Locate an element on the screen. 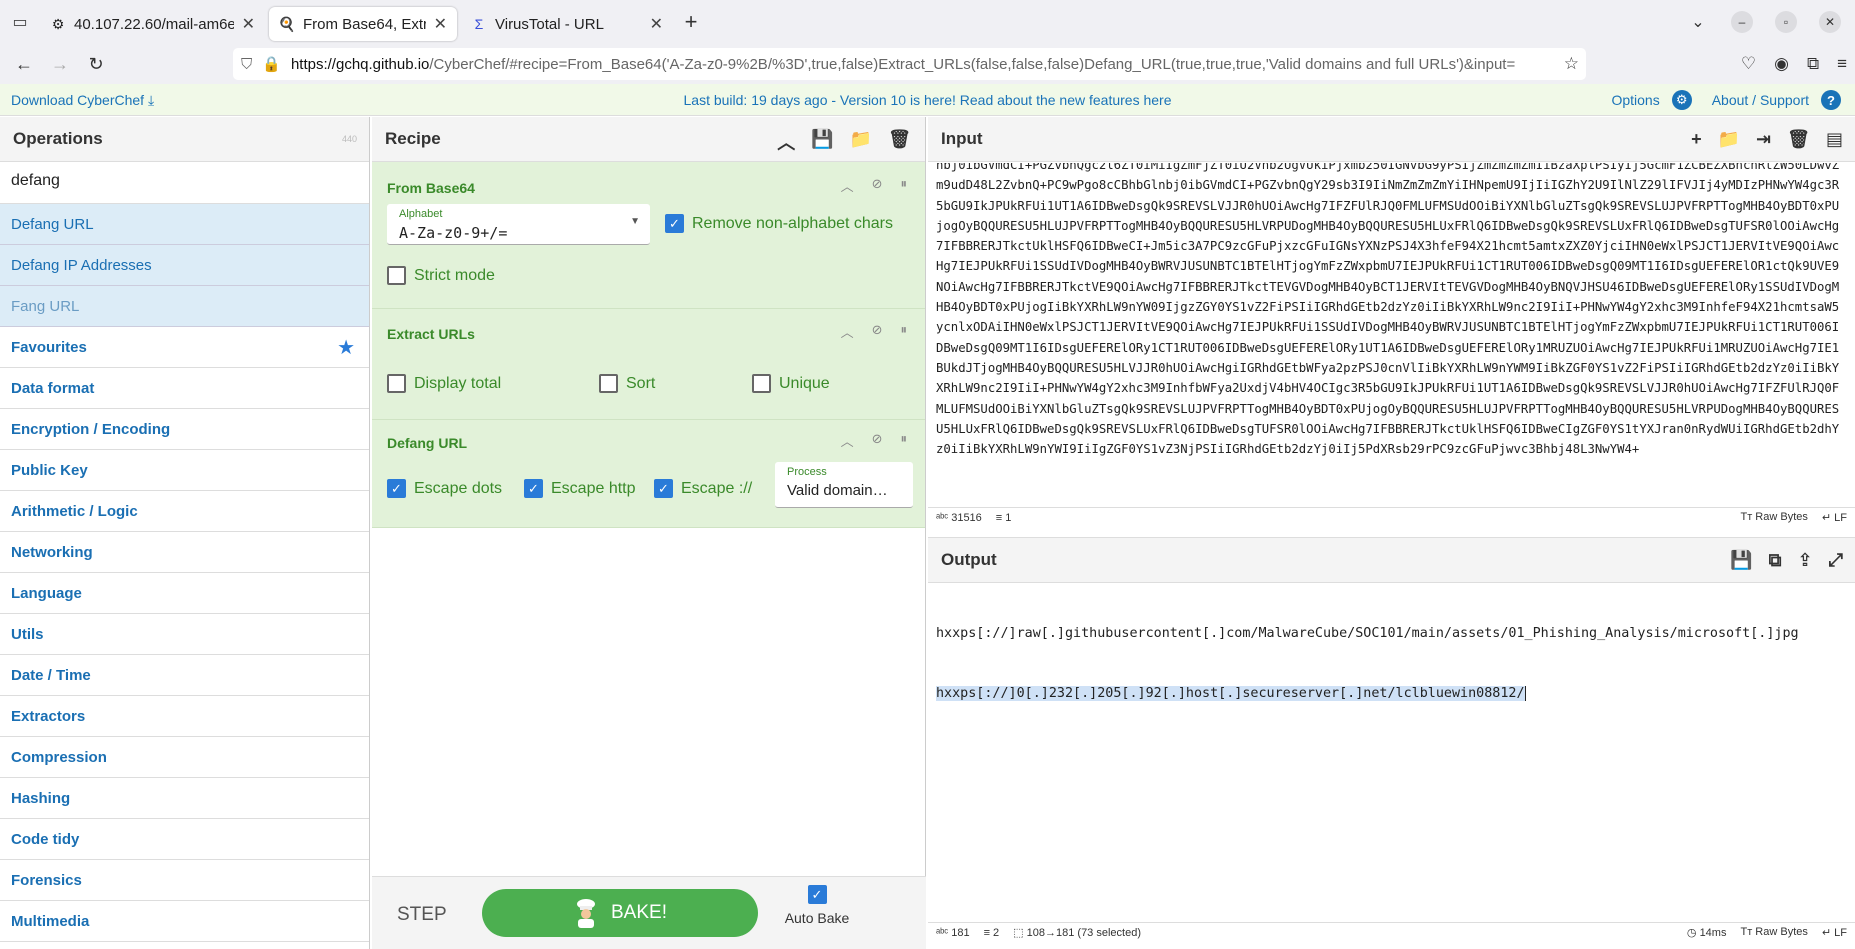 This screenshot has width=1855, height=949. input-encoding: Tт Raw Bytes is located at coordinates (1773, 517).